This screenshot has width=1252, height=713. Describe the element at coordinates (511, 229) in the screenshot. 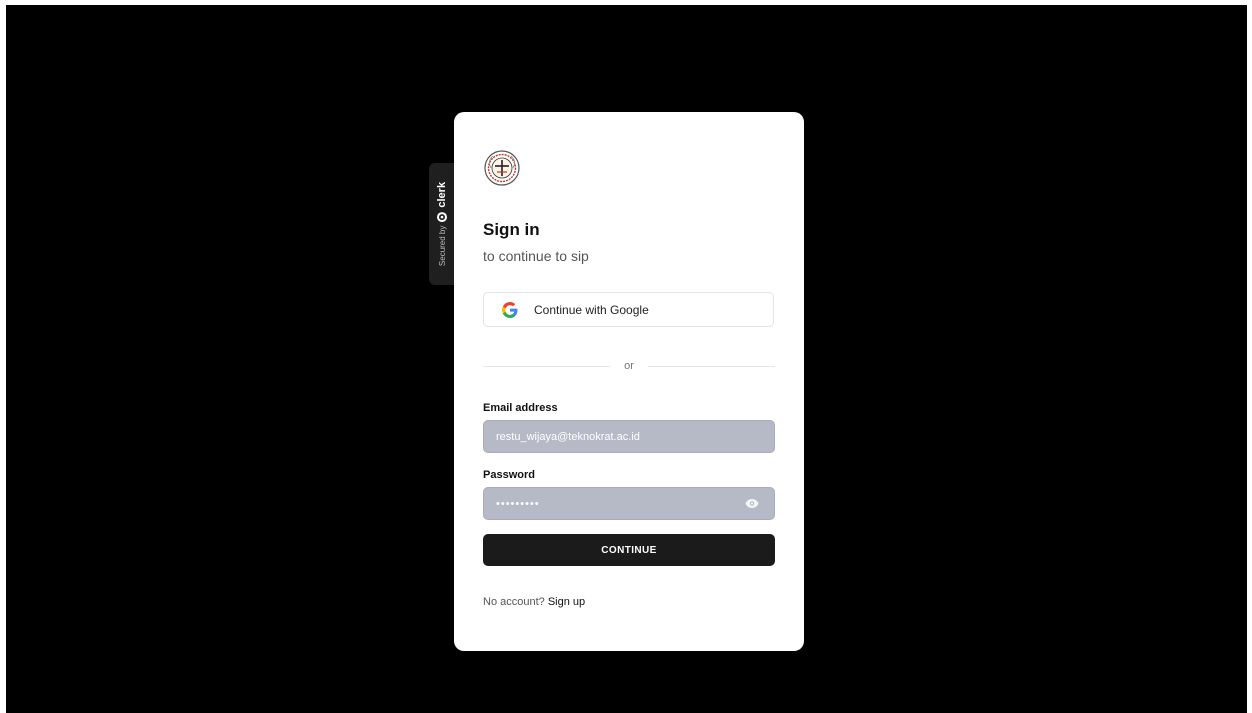

I see `page-title: Sign in` at that location.